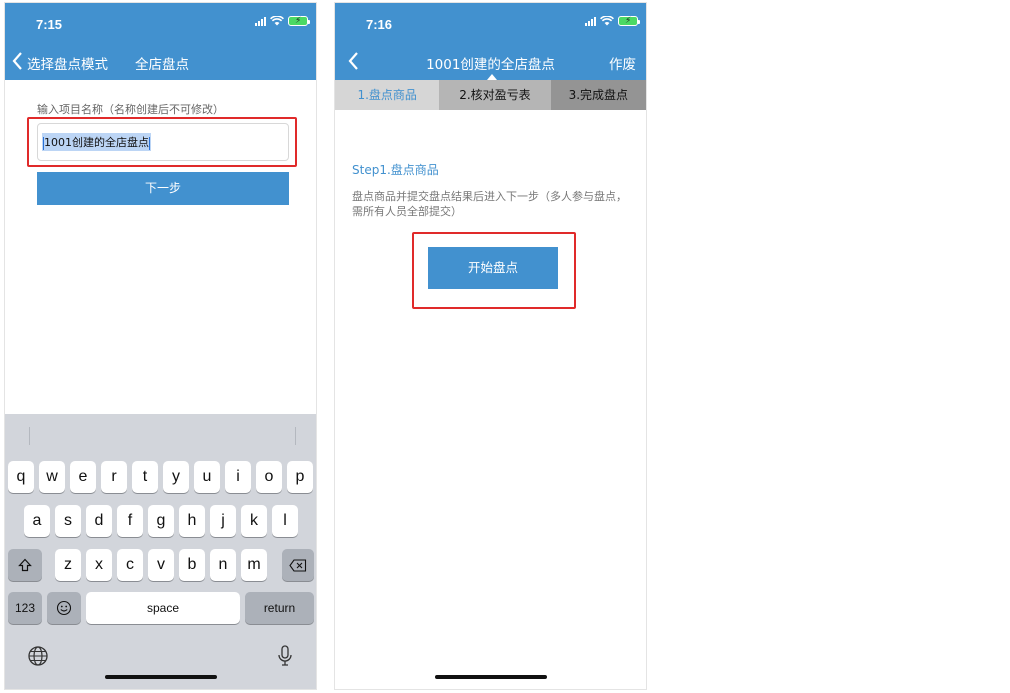  I want to click on globe-icon, so click(38, 656).